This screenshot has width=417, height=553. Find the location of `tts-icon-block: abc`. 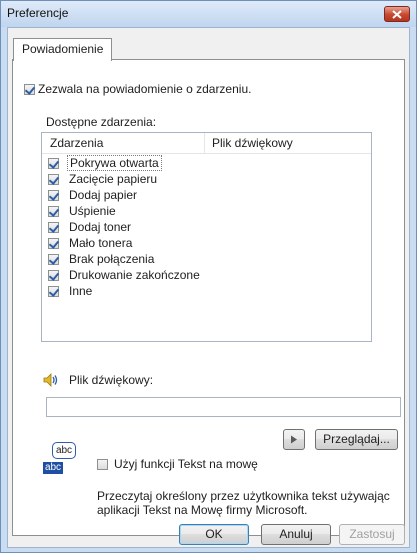

tts-icon-block: abc is located at coordinates (53, 468).